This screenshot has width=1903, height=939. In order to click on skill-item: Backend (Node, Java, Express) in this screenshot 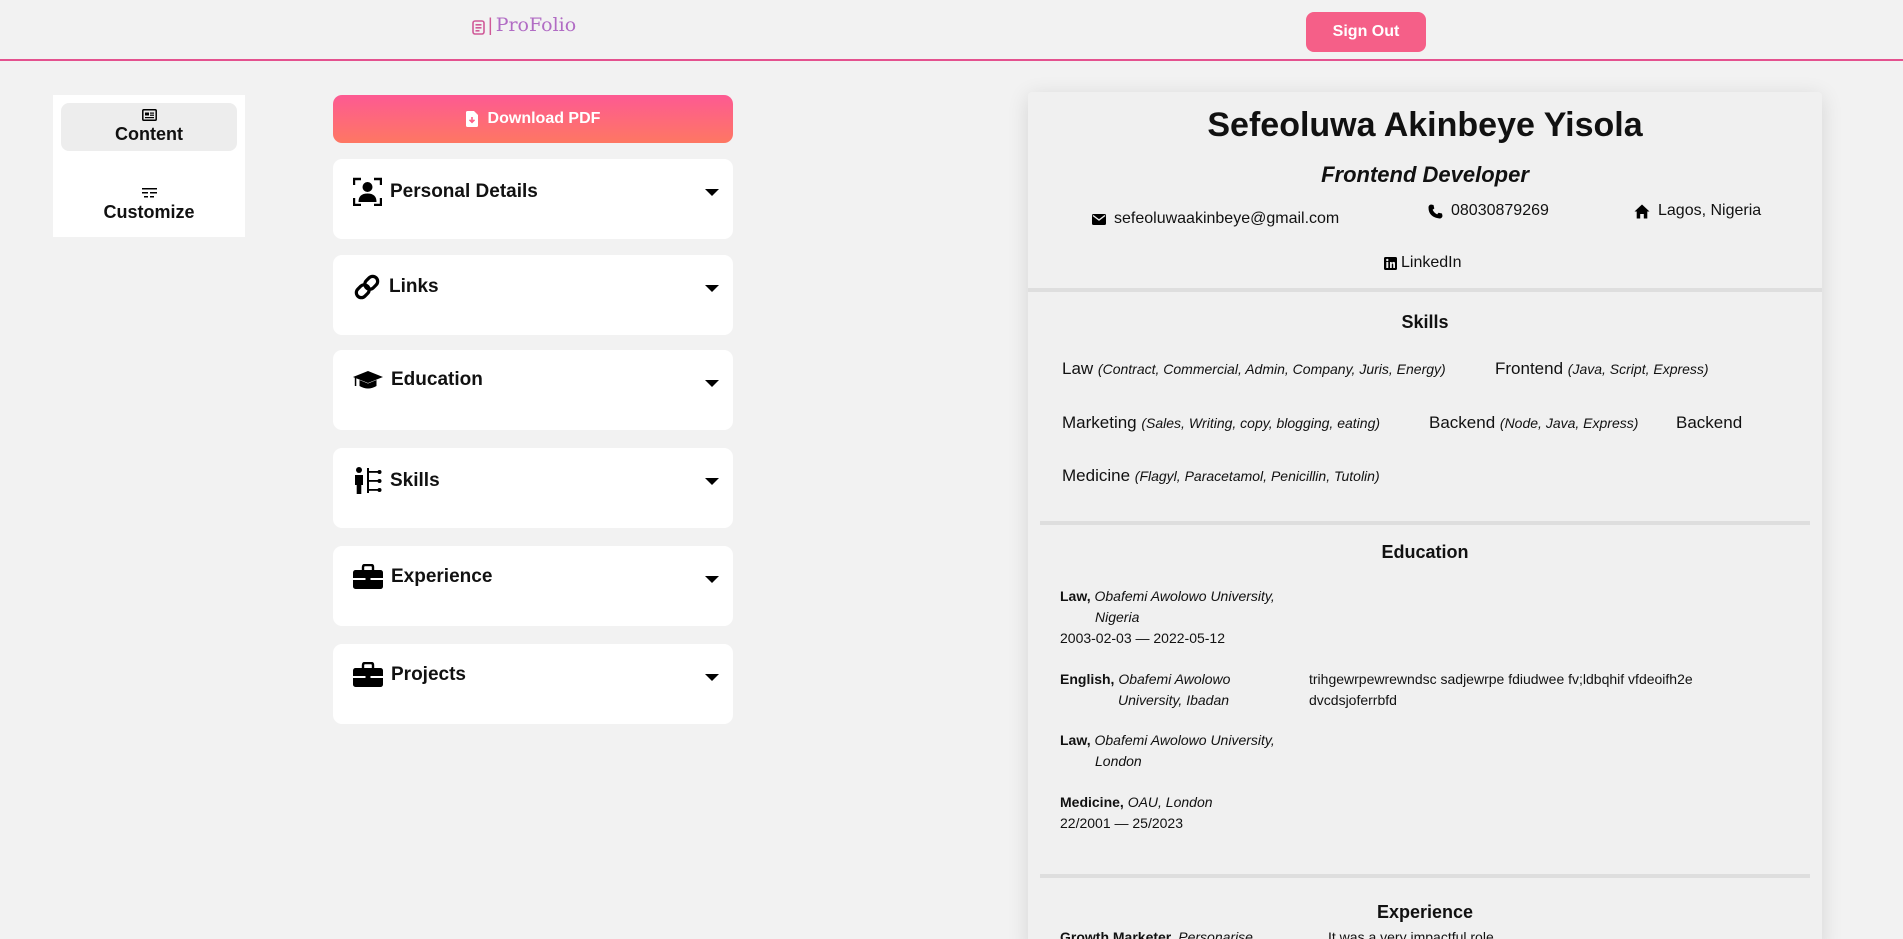, I will do `click(1534, 422)`.